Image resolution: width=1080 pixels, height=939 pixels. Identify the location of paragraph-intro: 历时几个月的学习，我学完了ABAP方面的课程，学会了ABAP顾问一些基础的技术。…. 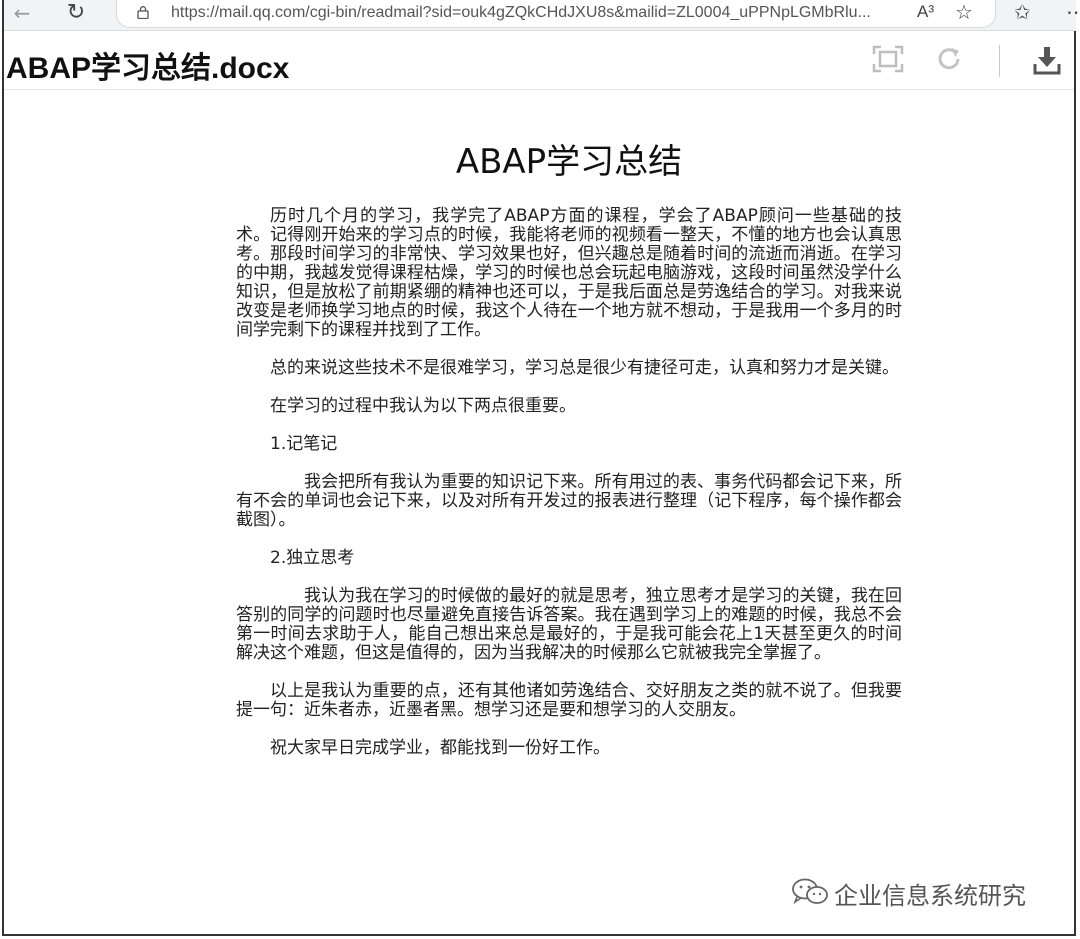
(569, 273).